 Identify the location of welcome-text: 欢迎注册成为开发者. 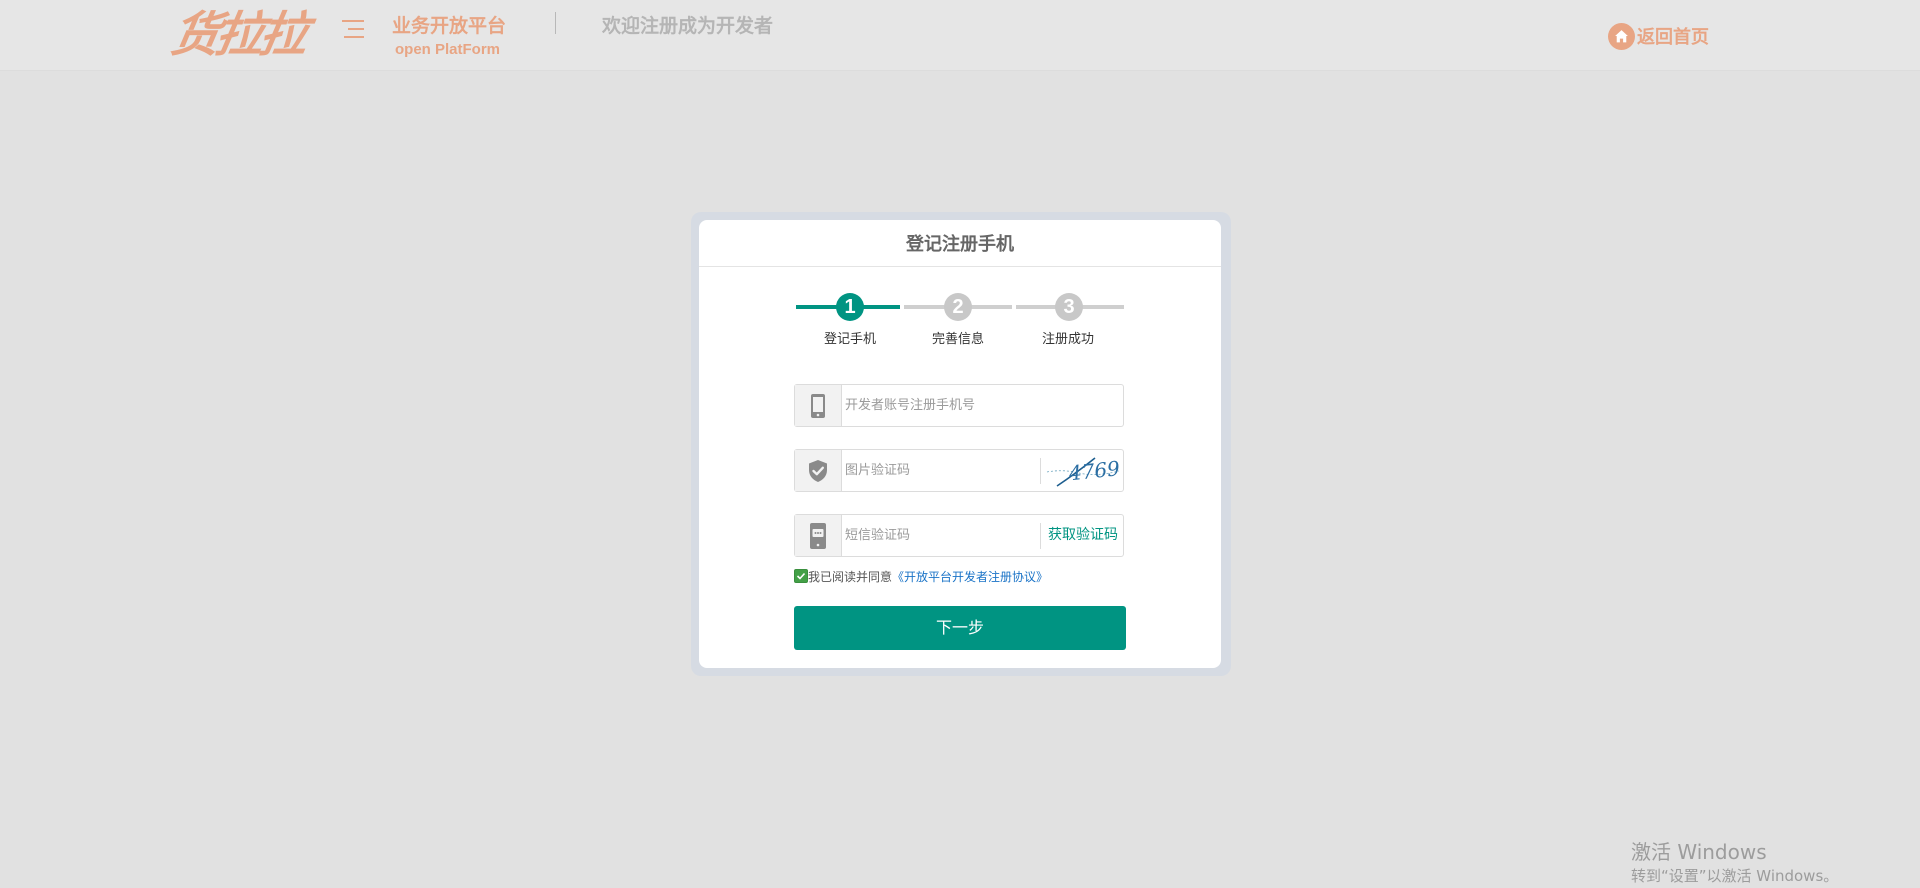
(688, 26).